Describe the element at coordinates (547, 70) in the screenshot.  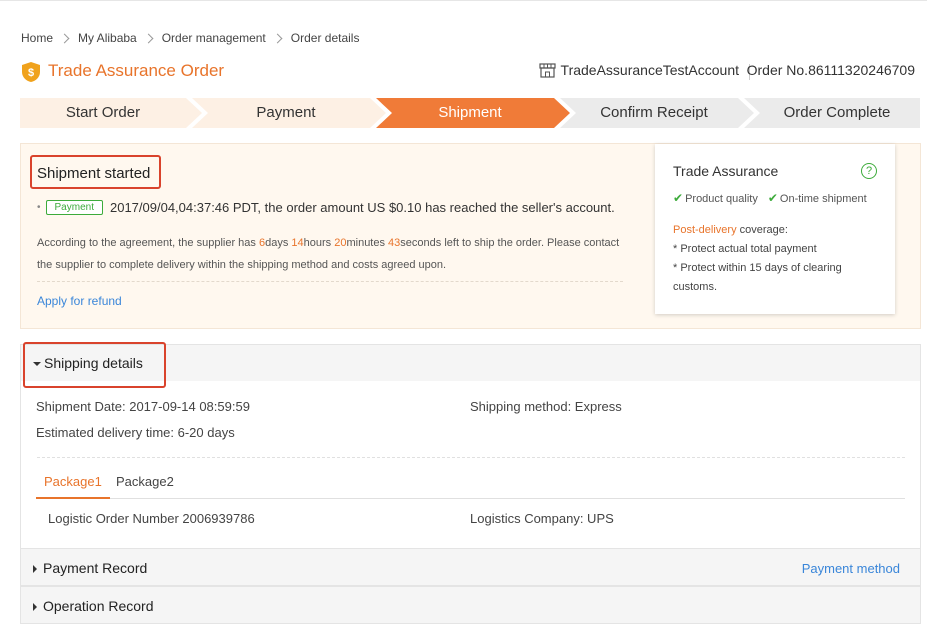
I see `store-icon` at that location.